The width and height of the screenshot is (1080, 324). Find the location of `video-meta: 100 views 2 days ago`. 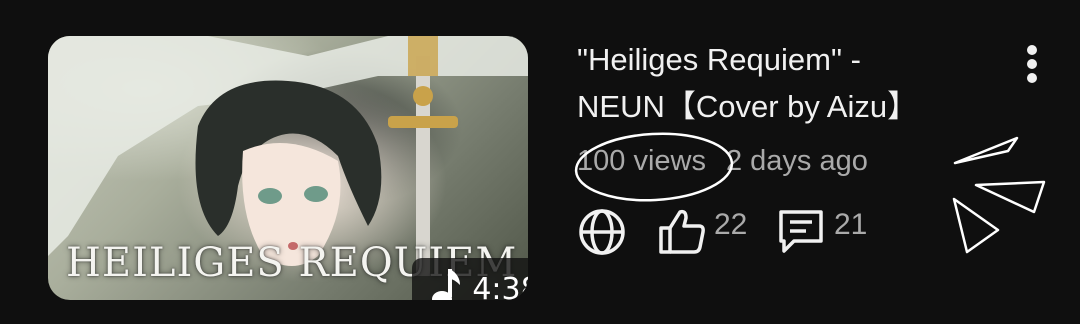

video-meta: 100 views 2 days ago is located at coordinates (722, 161).